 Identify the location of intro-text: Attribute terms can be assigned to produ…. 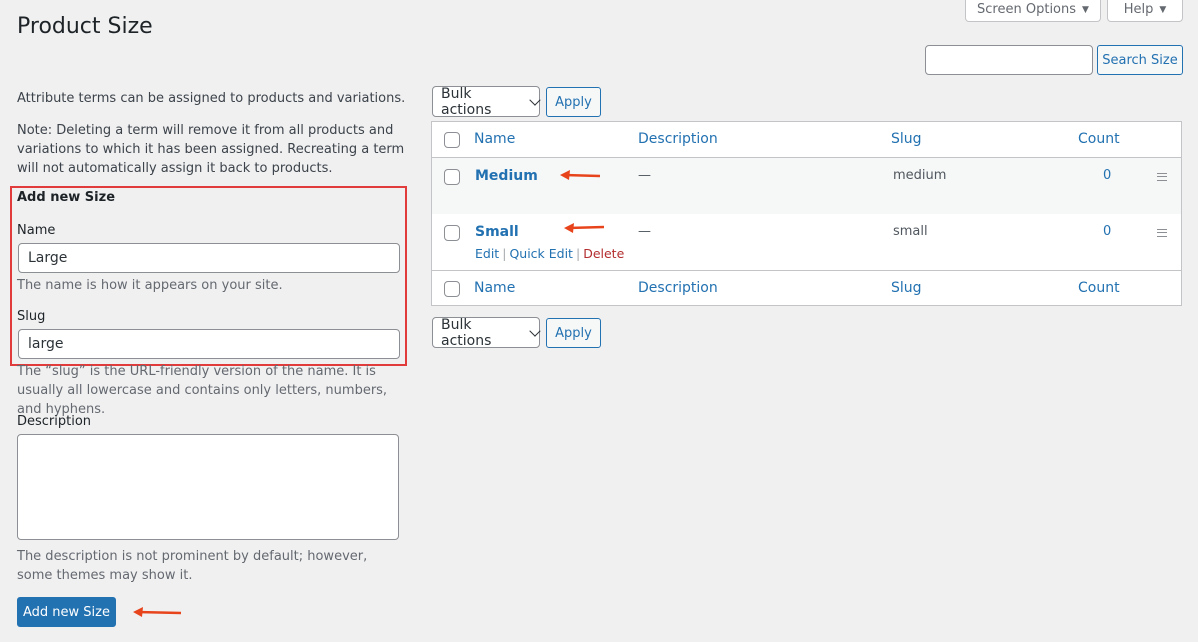
(211, 98).